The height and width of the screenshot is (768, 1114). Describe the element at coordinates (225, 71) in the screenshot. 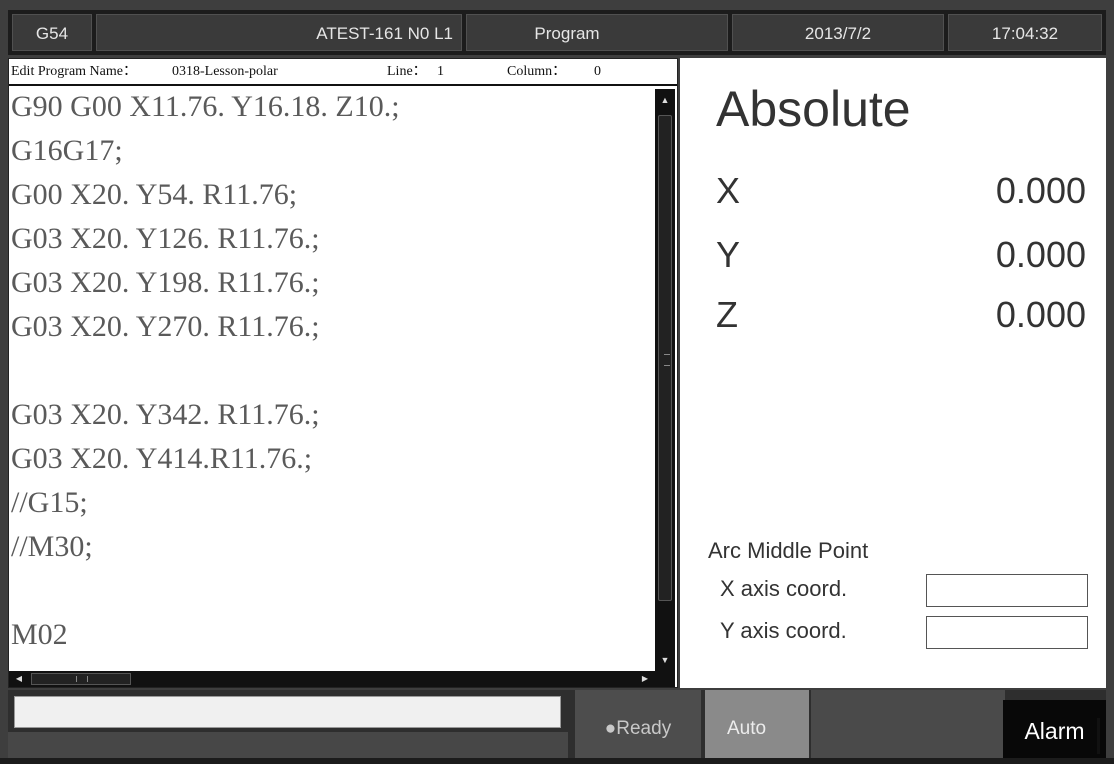

I see `program-name: 0318-Lesson-polar` at that location.